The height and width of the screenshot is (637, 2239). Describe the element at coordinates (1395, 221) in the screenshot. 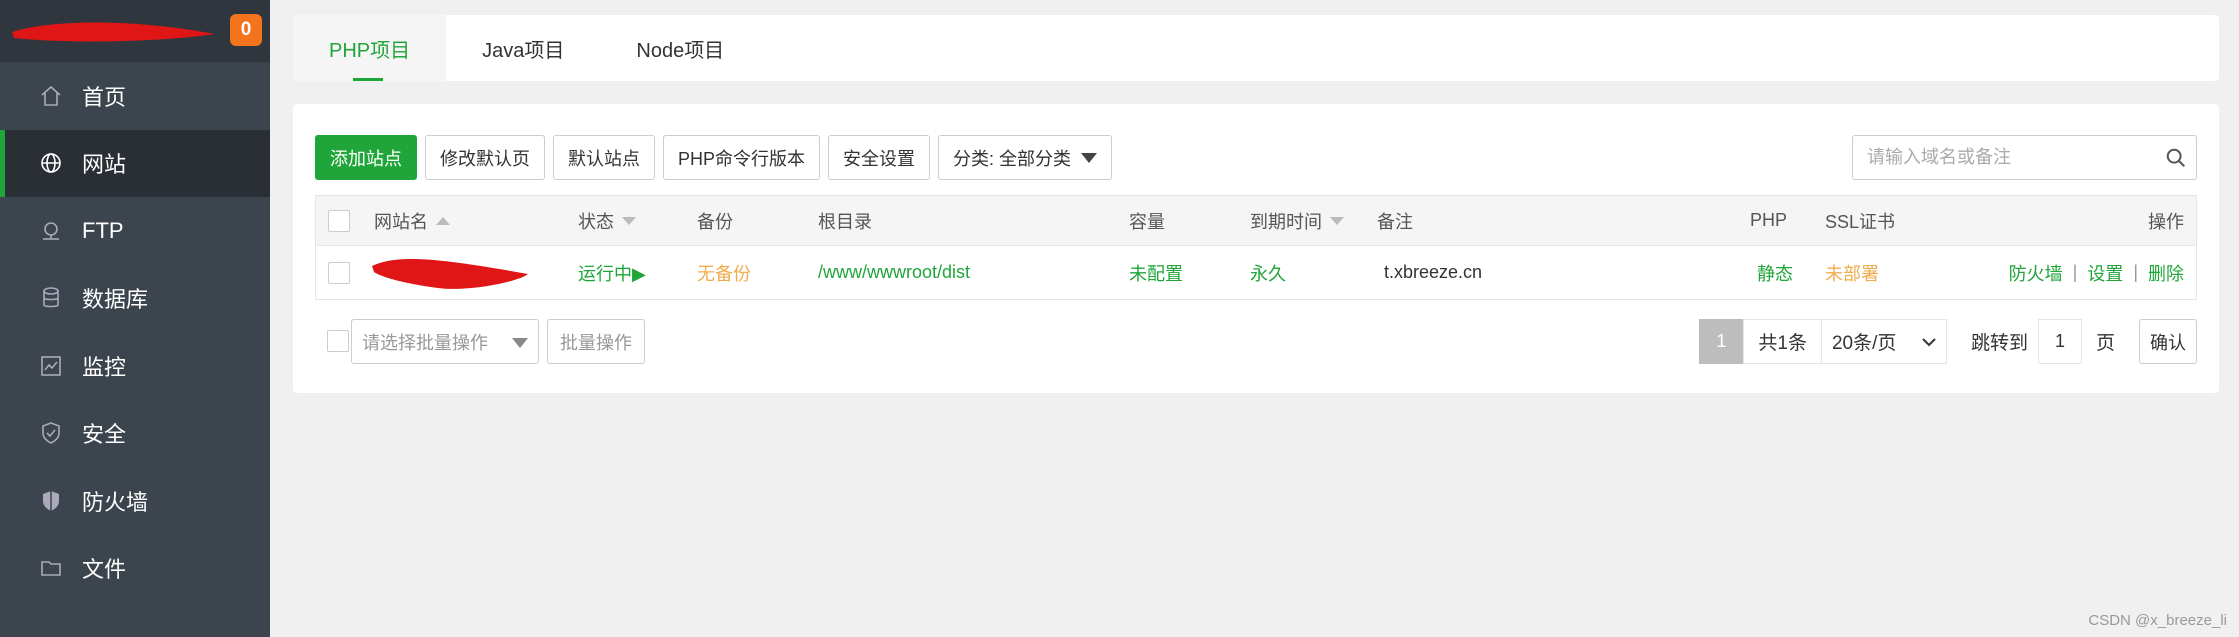

I see `header-remark: 备注` at that location.